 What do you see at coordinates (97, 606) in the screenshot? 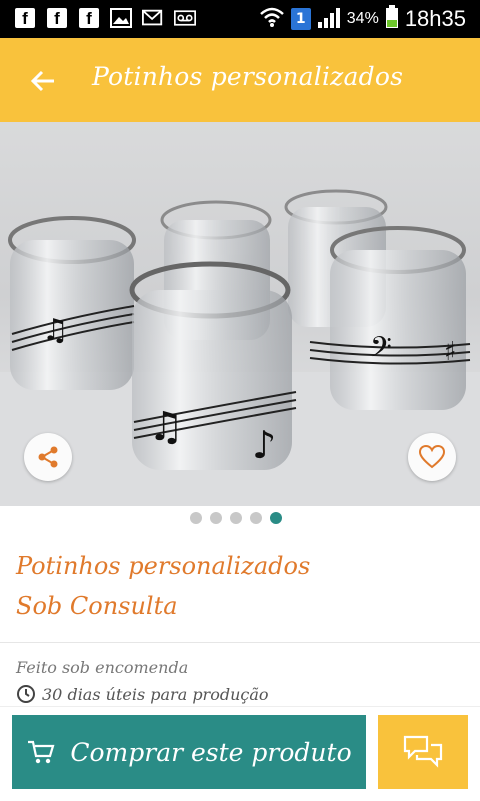
I see `product-price: Sob Consulta` at bounding box center [97, 606].